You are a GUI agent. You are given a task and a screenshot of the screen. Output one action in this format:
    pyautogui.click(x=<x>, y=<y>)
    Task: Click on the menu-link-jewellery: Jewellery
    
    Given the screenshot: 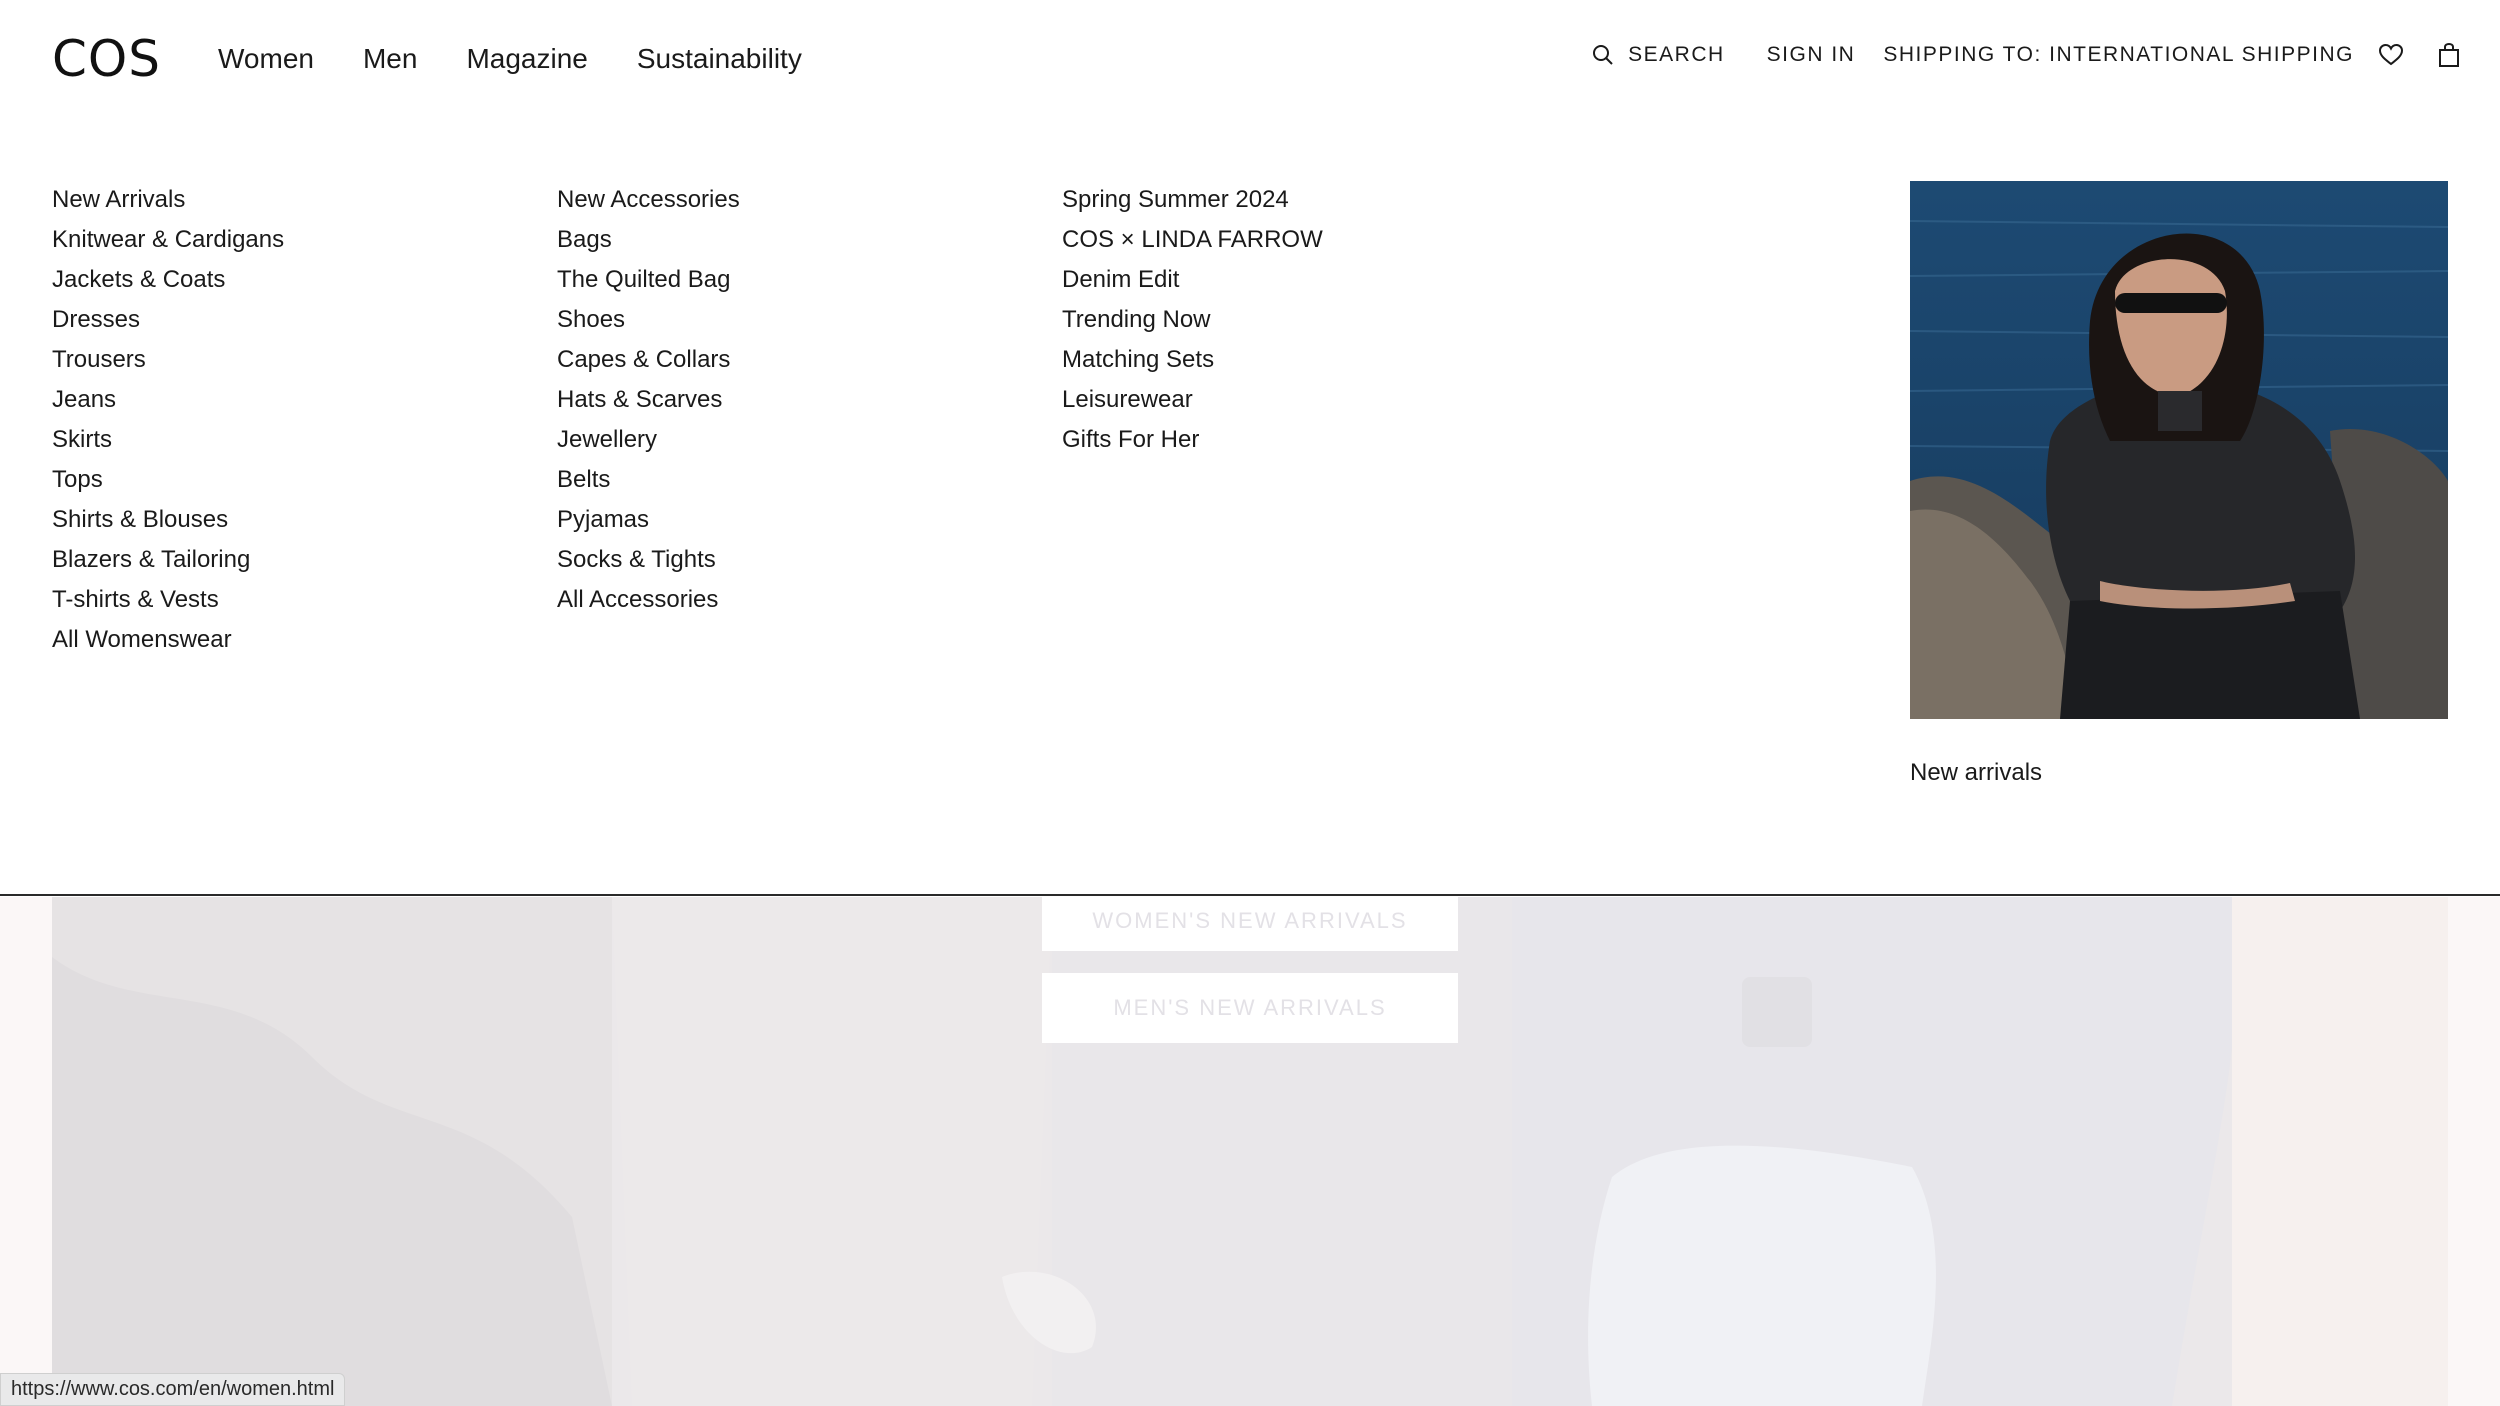 What is the action you would take?
    pyautogui.click(x=648, y=440)
    